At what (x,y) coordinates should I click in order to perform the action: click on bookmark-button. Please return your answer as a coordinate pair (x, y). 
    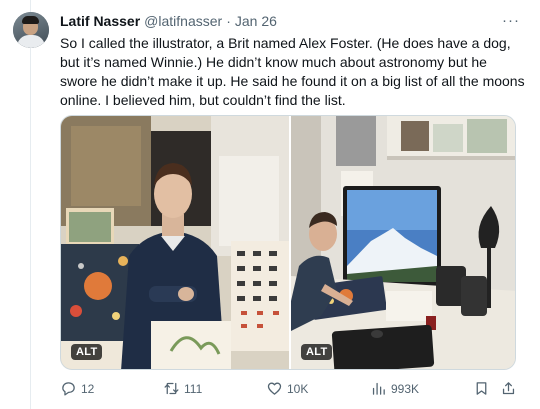
    Looking at the image, I should click on (481, 388).